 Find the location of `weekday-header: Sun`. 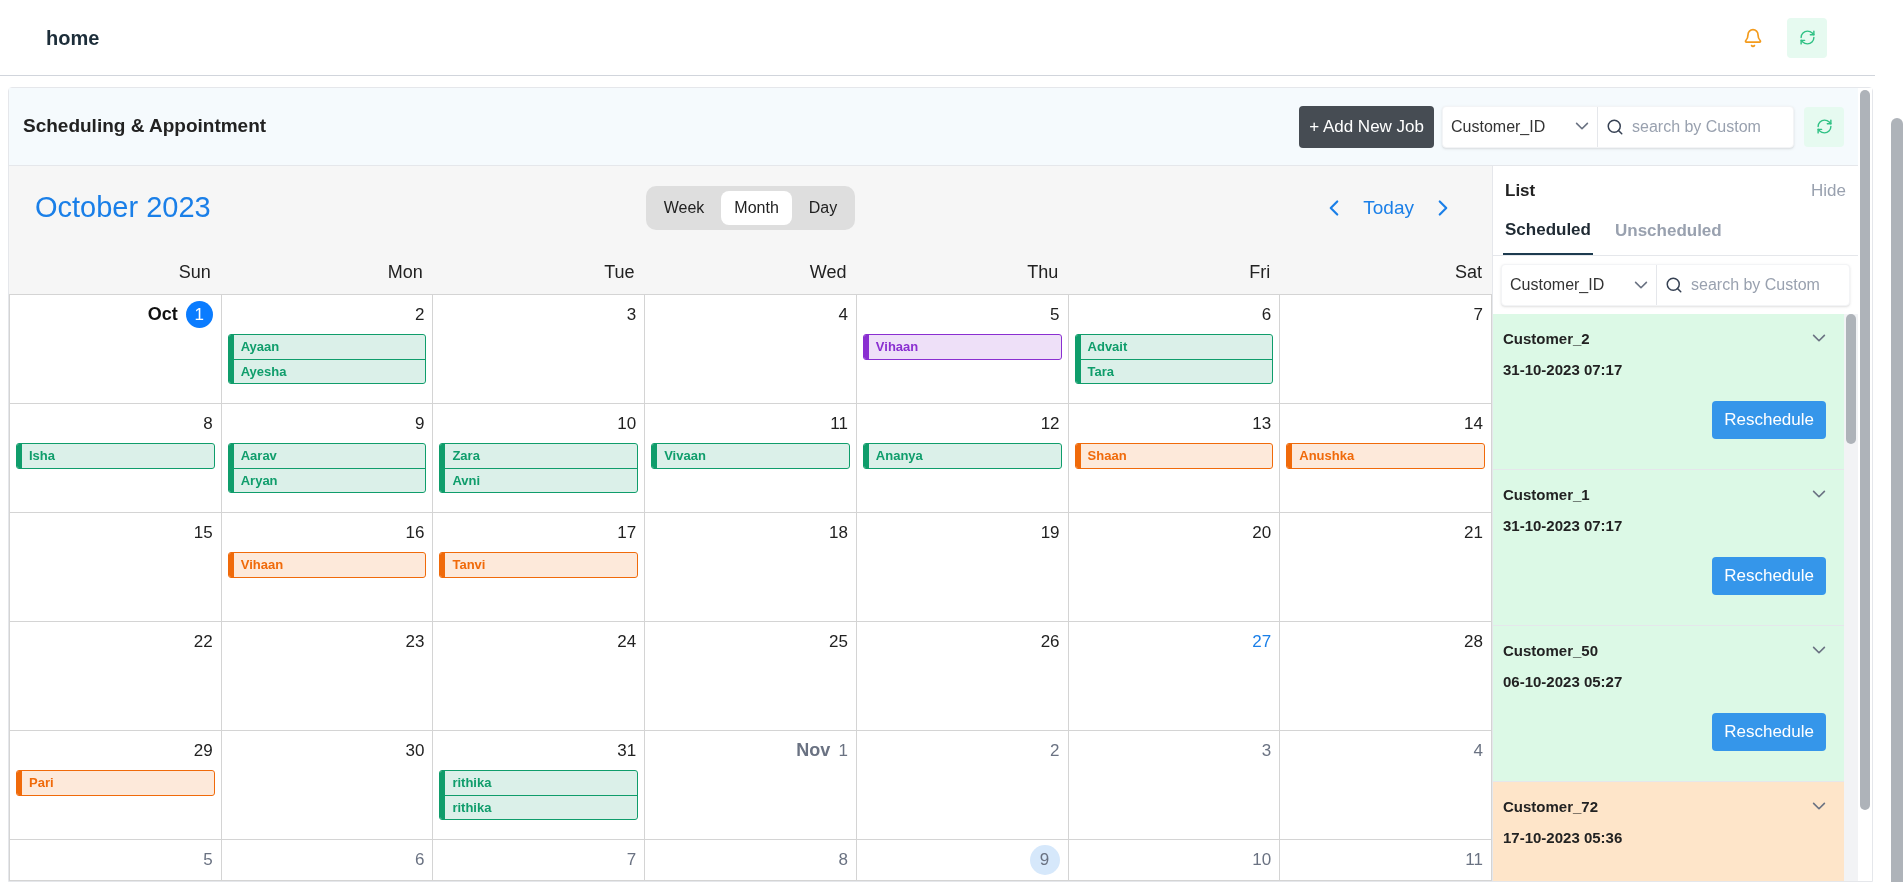

weekday-header: Sun is located at coordinates (194, 272).